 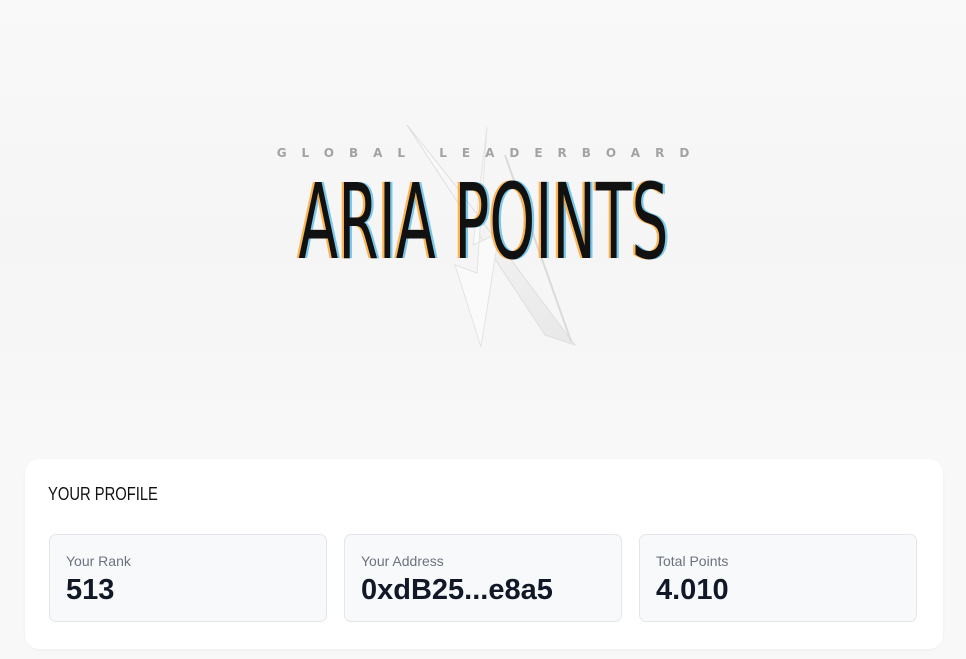 I want to click on hero-title-text: ARIA POINTS, so click(x=483, y=222).